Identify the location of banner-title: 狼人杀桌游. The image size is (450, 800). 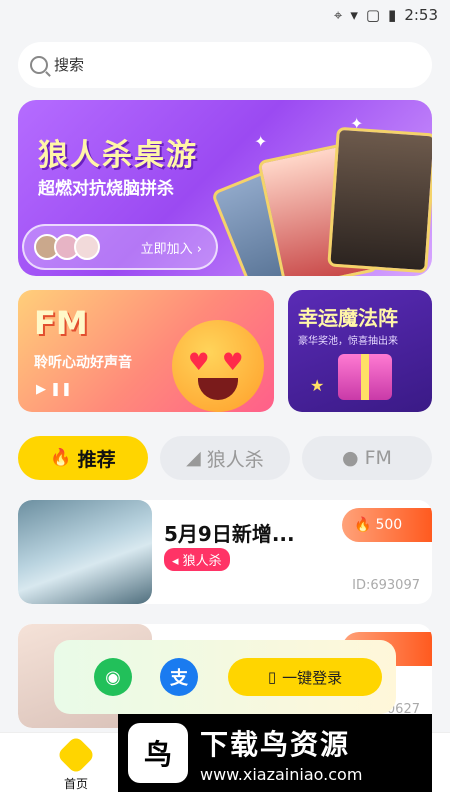
(118, 155).